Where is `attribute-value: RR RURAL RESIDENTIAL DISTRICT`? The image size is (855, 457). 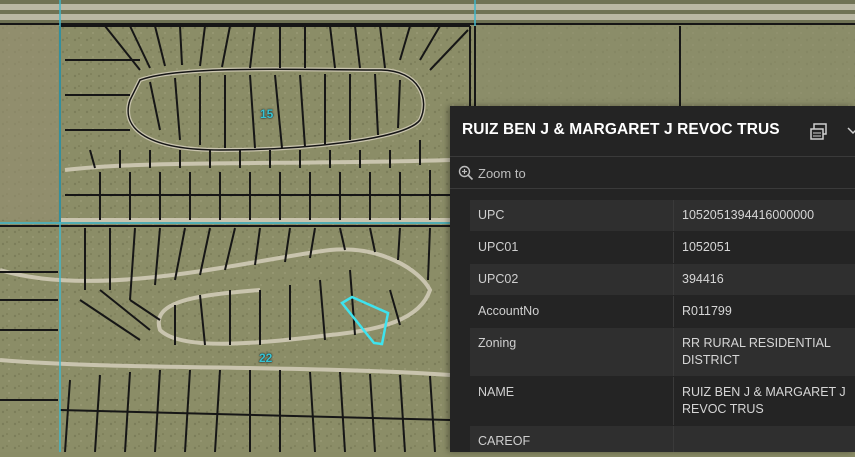
attribute-value: RR RURAL RESIDENTIAL DISTRICT is located at coordinates (764, 352).